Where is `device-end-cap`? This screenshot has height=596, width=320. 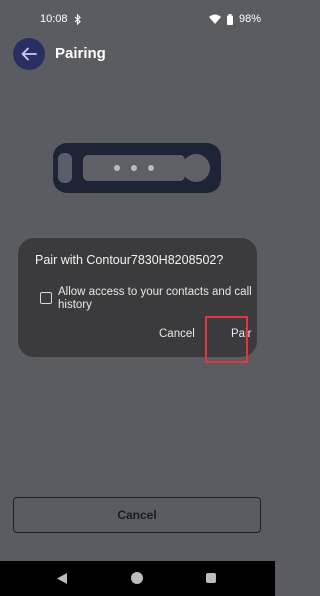 device-end-cap is located at coordinates (65, 168).